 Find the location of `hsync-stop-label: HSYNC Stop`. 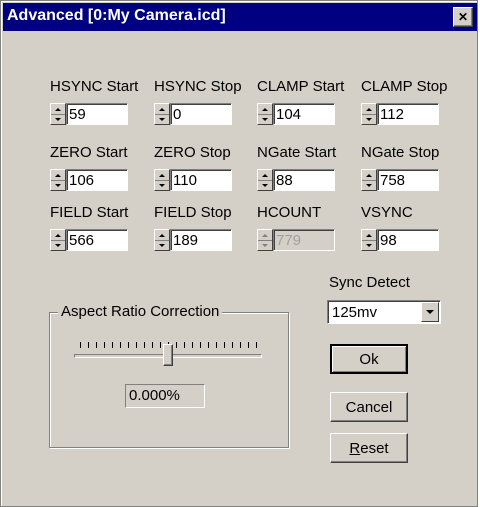

hsync-stop-label: HSYNC Stop is located at coordinates (198, 86).